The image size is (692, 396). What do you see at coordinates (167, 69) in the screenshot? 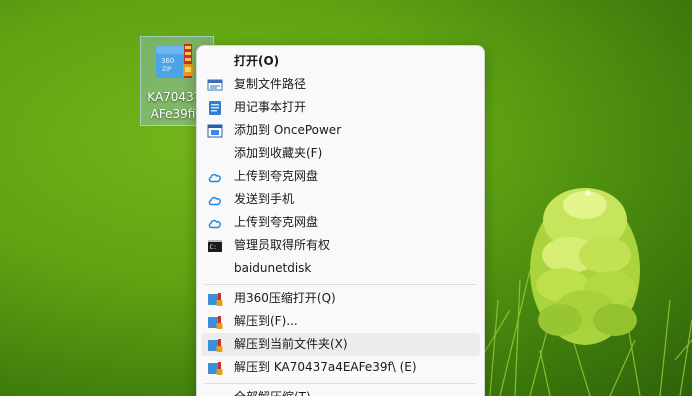
I see `svg-text: ZIP` at bounding box center [167, 69].